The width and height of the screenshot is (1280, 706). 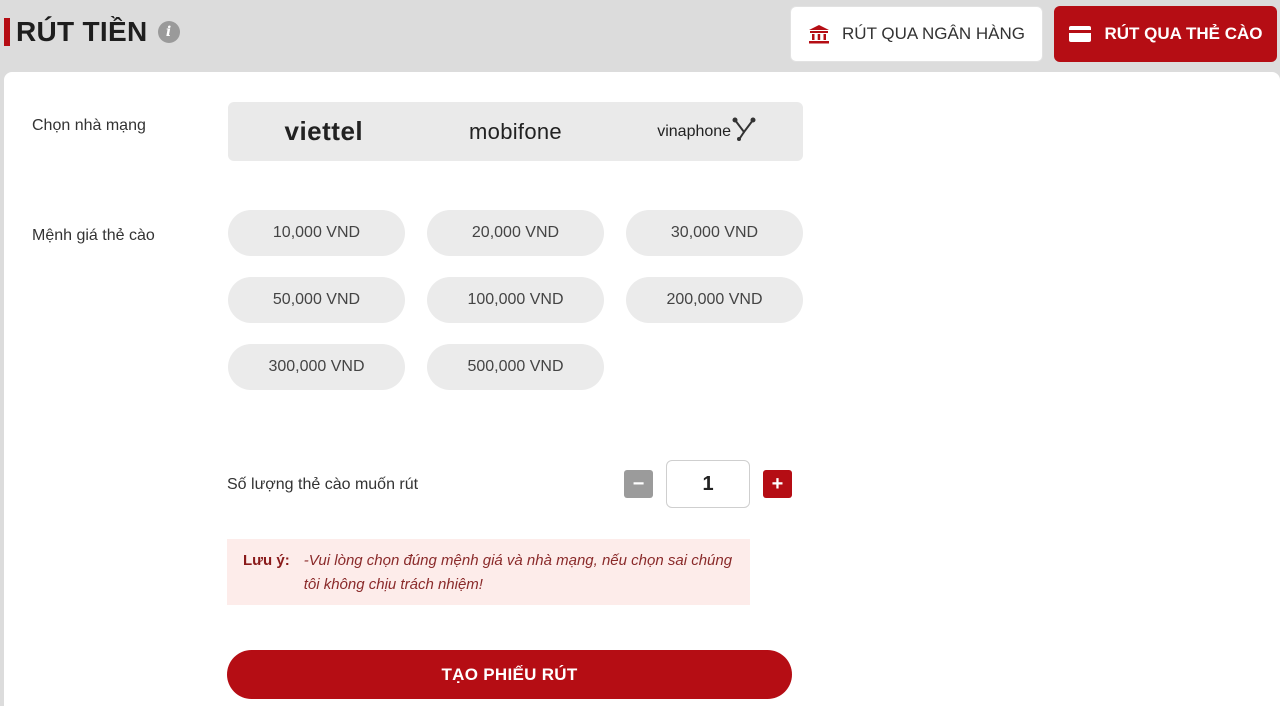 I want to click on denomination-option: 10,000 VND, so click(x=316, y=233).